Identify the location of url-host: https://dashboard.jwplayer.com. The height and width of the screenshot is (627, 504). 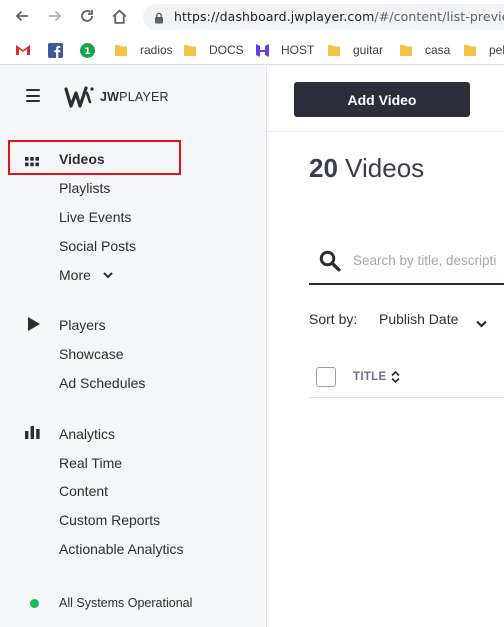
(274, 16).